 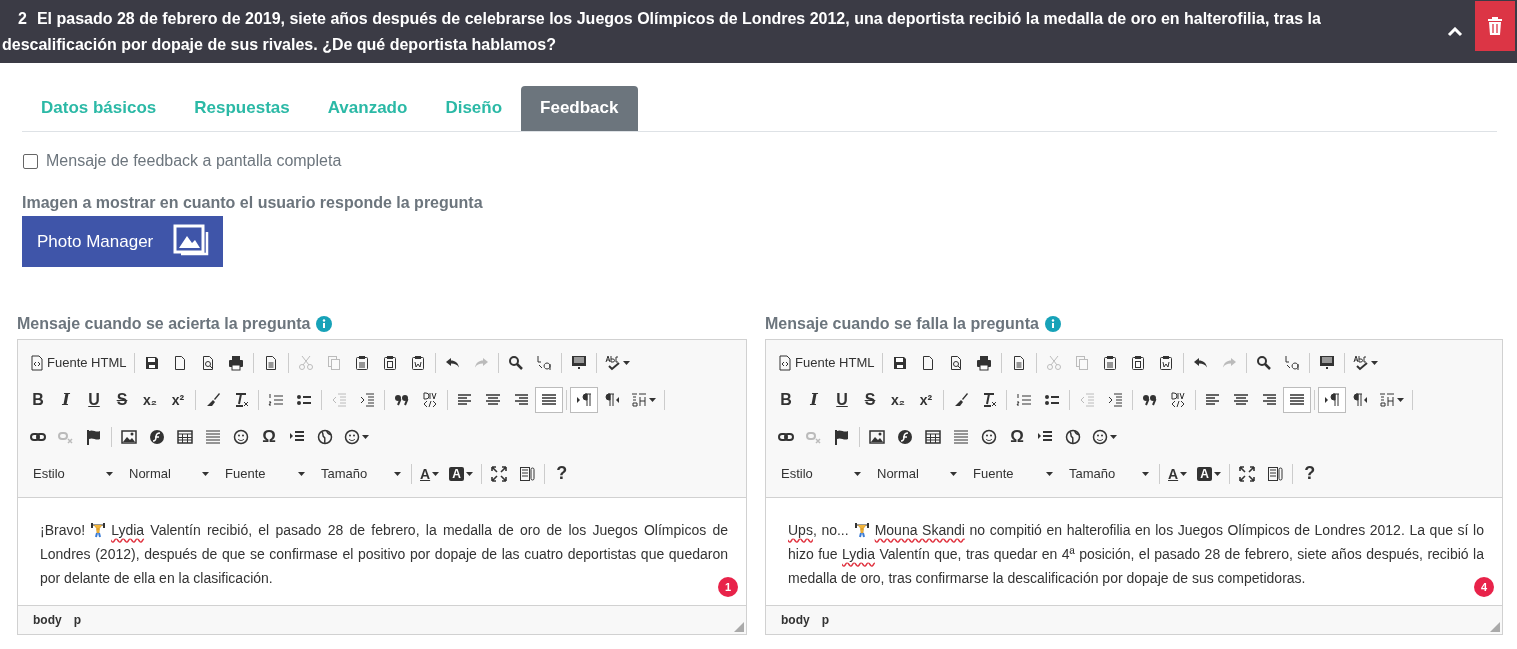 I want to click on checkbox-label: Mensaje de feedback a pantalla completa, so click(x=194, y=161).